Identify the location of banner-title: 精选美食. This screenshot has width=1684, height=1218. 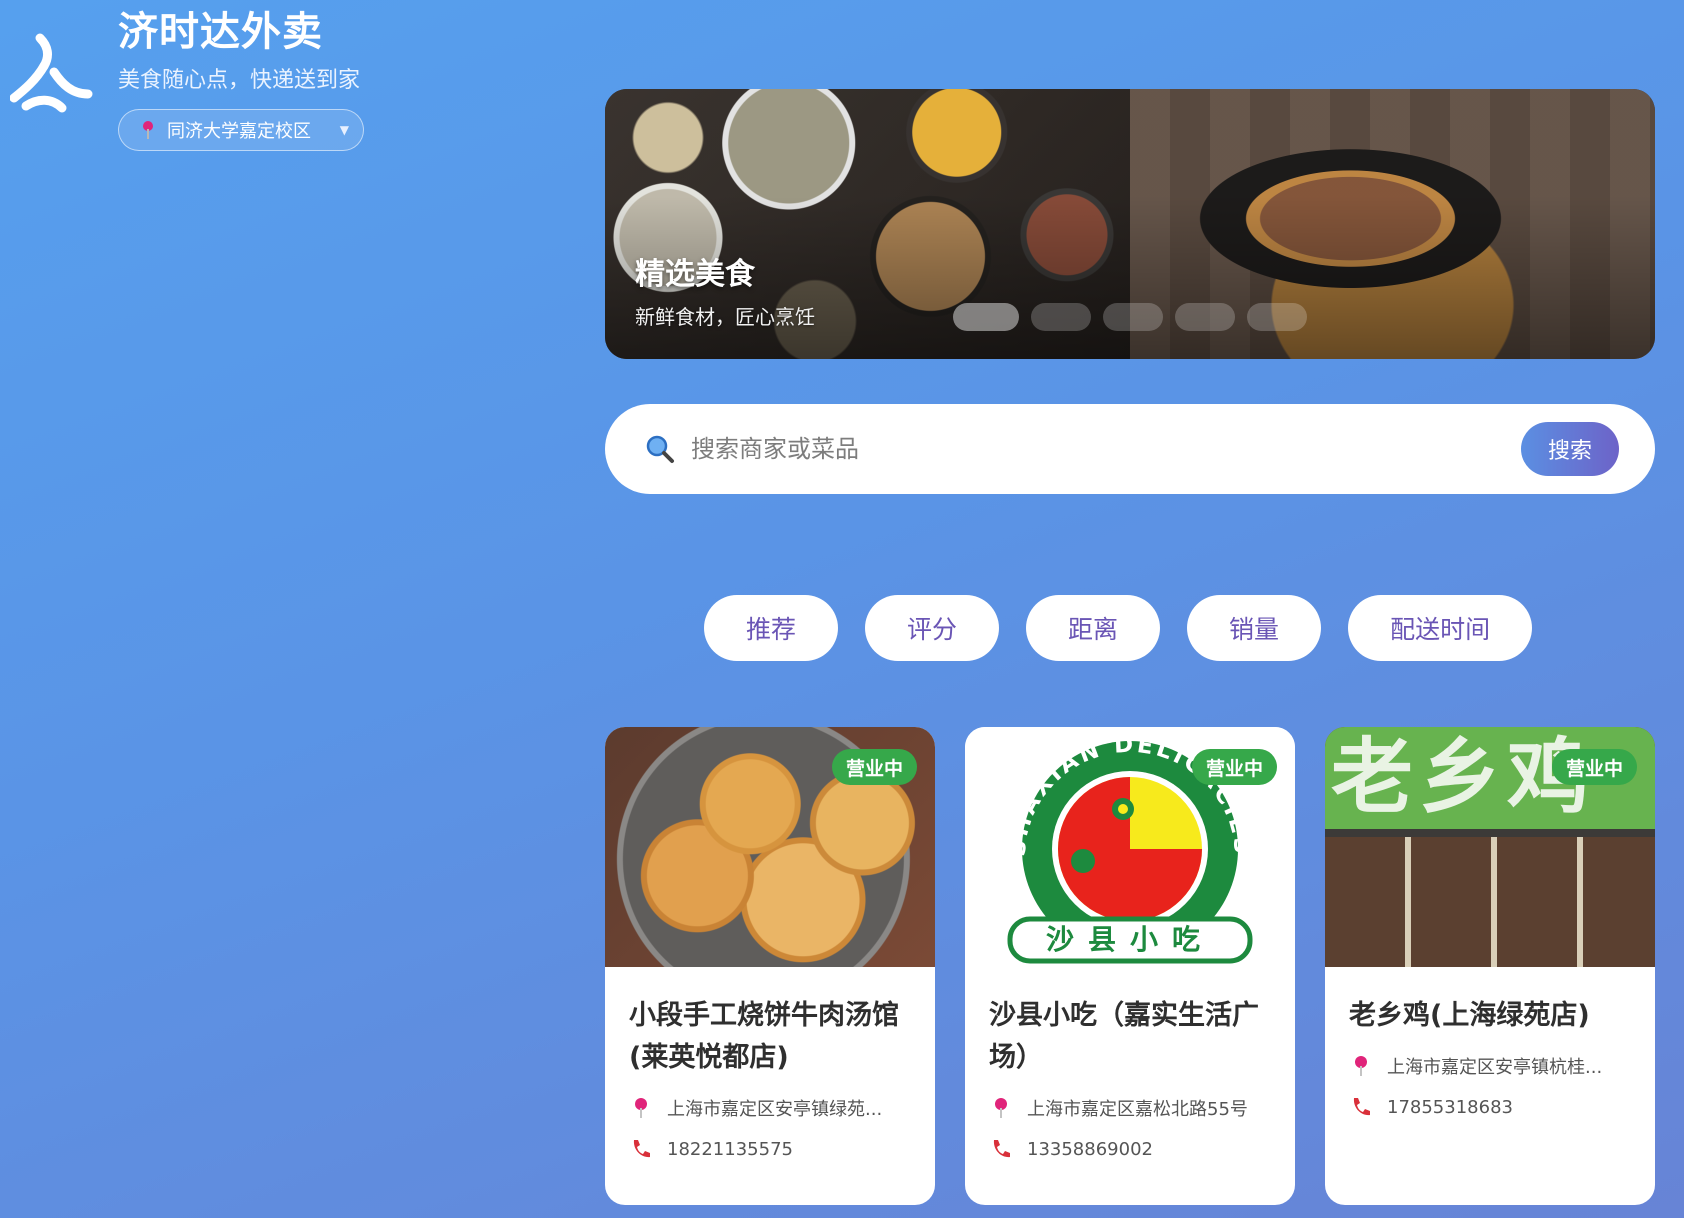
(695, 274).